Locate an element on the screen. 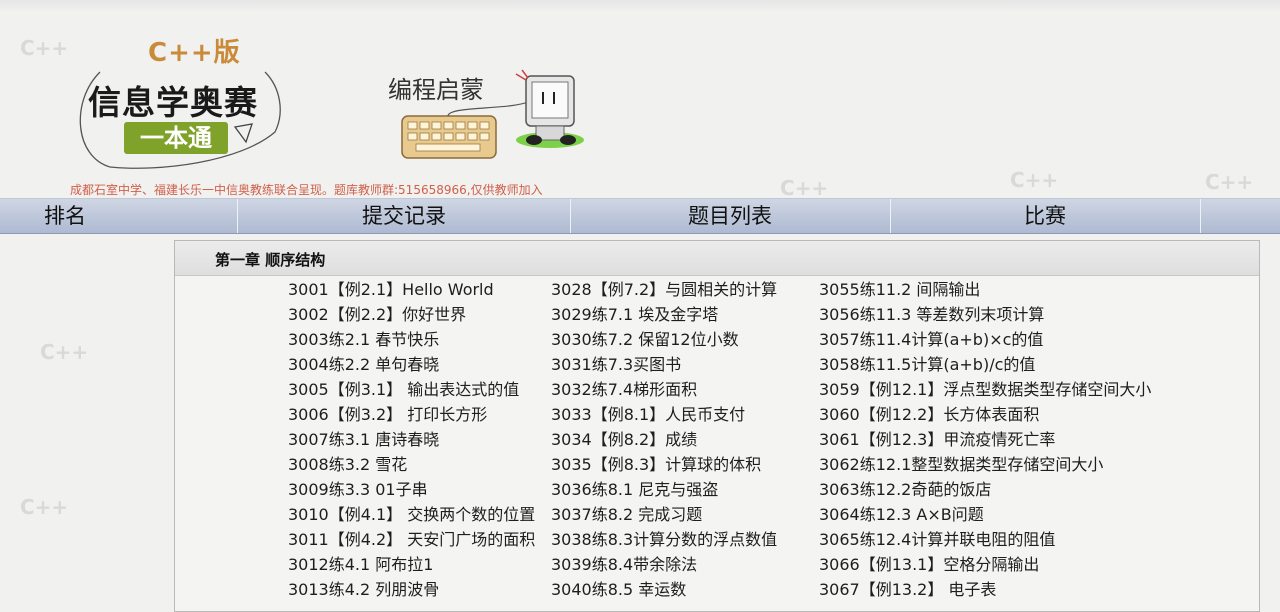 The image size is (1280, 612). problem-link: 3059【例12.1】浮点型数据类型存储空间大小 is located at coordinates (985, 389).